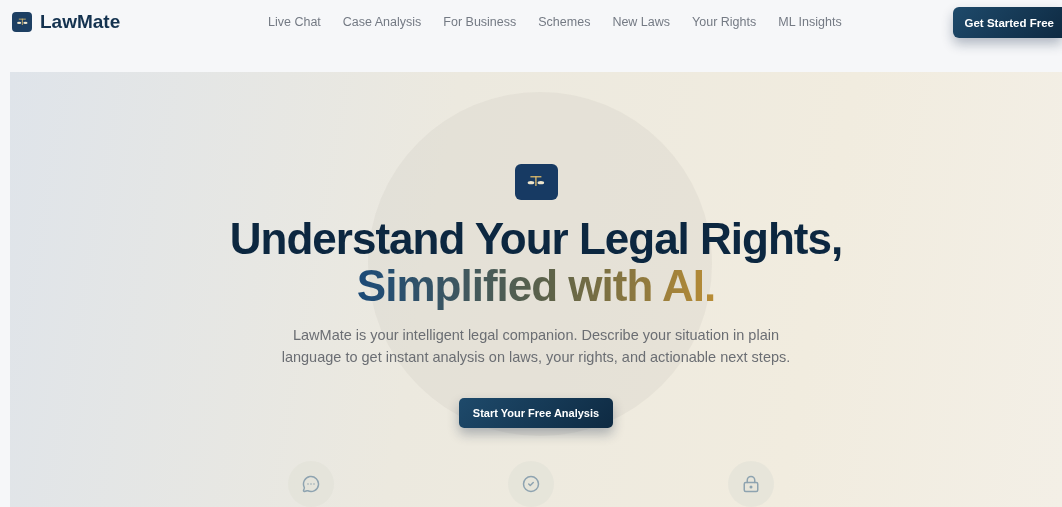  Describe the element at coordinates (294, 22) in the screenshot. I see `nav-link: Live Chat` at that location.